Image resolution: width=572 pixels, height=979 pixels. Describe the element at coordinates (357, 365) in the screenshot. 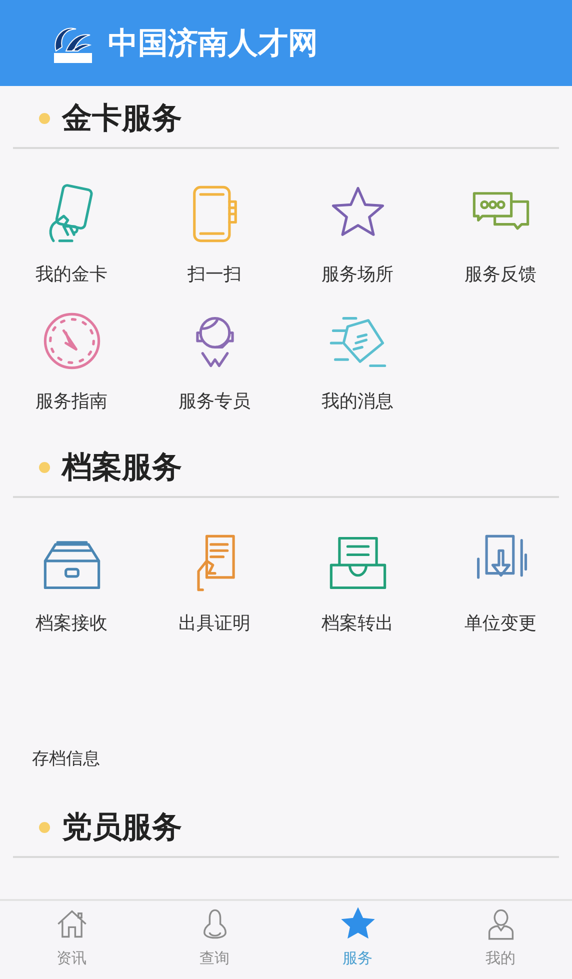

I see `service-item: 我的消息` at that location.